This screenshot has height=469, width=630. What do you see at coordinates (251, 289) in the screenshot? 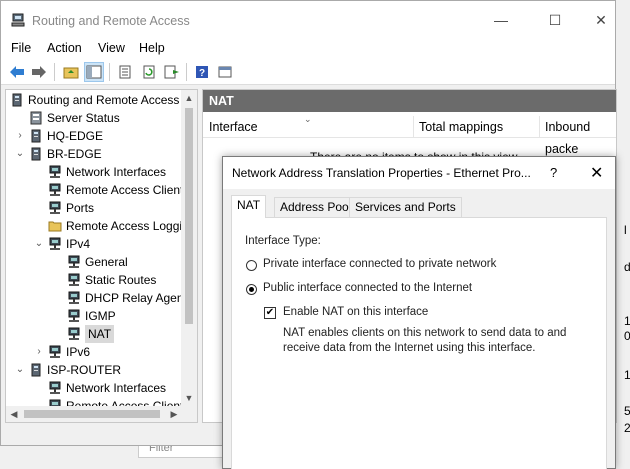
I see `public-interface-radio` at bounding box center [251, 289].